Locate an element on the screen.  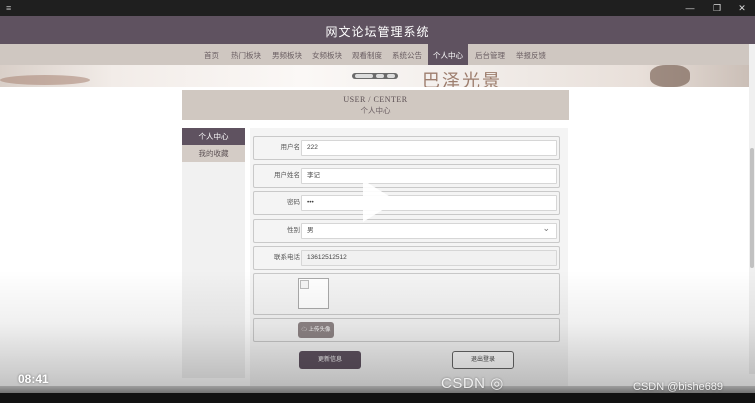
page-title: USER / CENTER 个人中心 is located at coordinates (375, 105).